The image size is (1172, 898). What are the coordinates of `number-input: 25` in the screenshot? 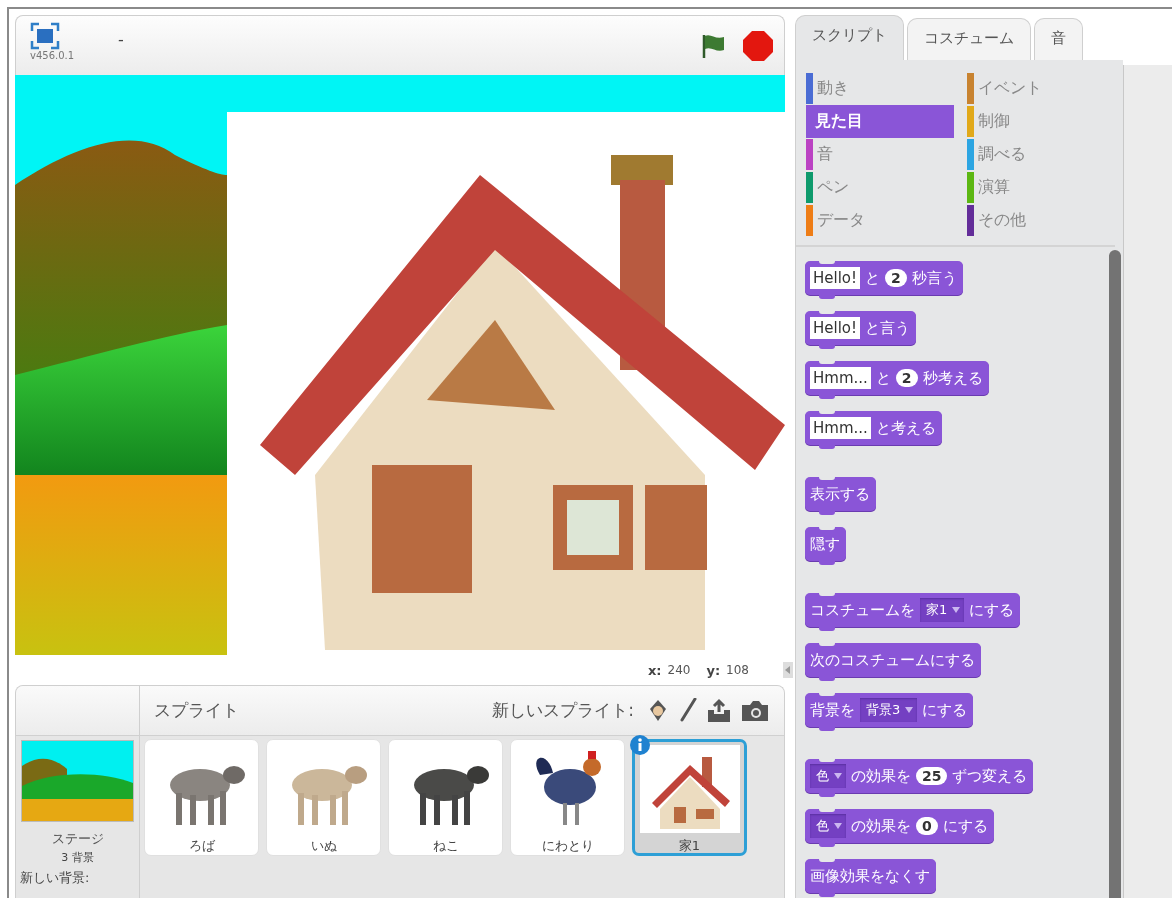 It's located at (932, 776).